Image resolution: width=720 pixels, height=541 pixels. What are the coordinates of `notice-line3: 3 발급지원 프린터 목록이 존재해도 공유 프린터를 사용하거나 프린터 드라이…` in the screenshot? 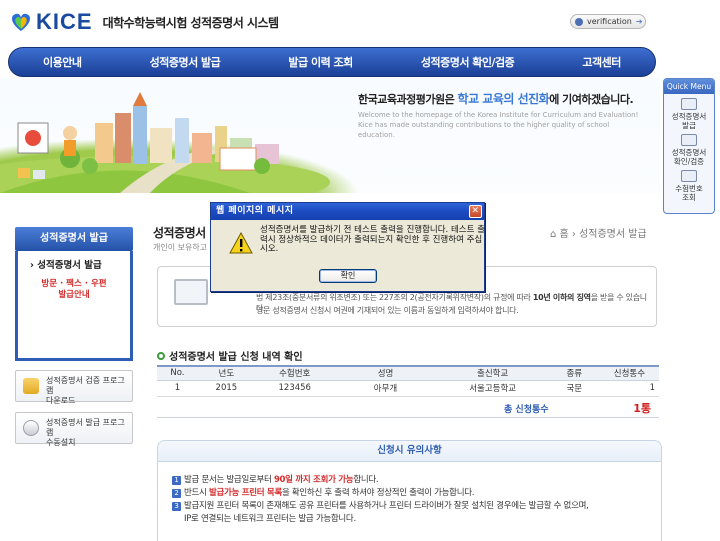 It's located at (416, 506).